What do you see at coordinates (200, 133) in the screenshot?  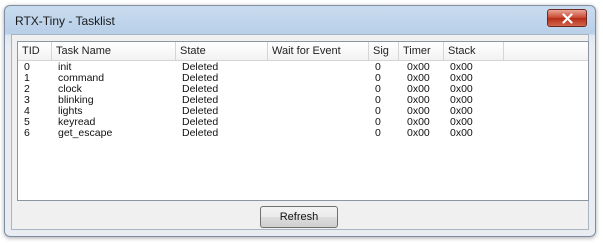 I see `cell-state: Deleted` at bounding box center [200, 133].